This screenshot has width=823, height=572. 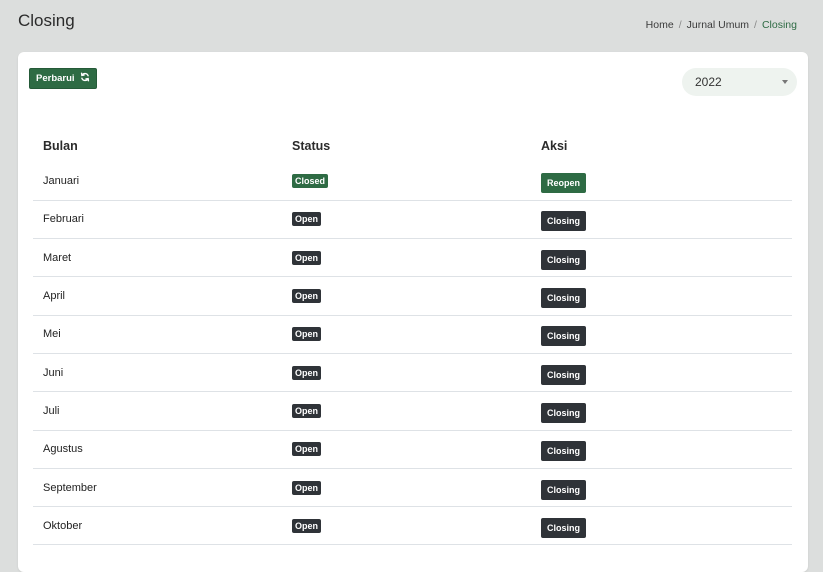 I want to click on month-cell: Juni, so click(x=157, y=372).